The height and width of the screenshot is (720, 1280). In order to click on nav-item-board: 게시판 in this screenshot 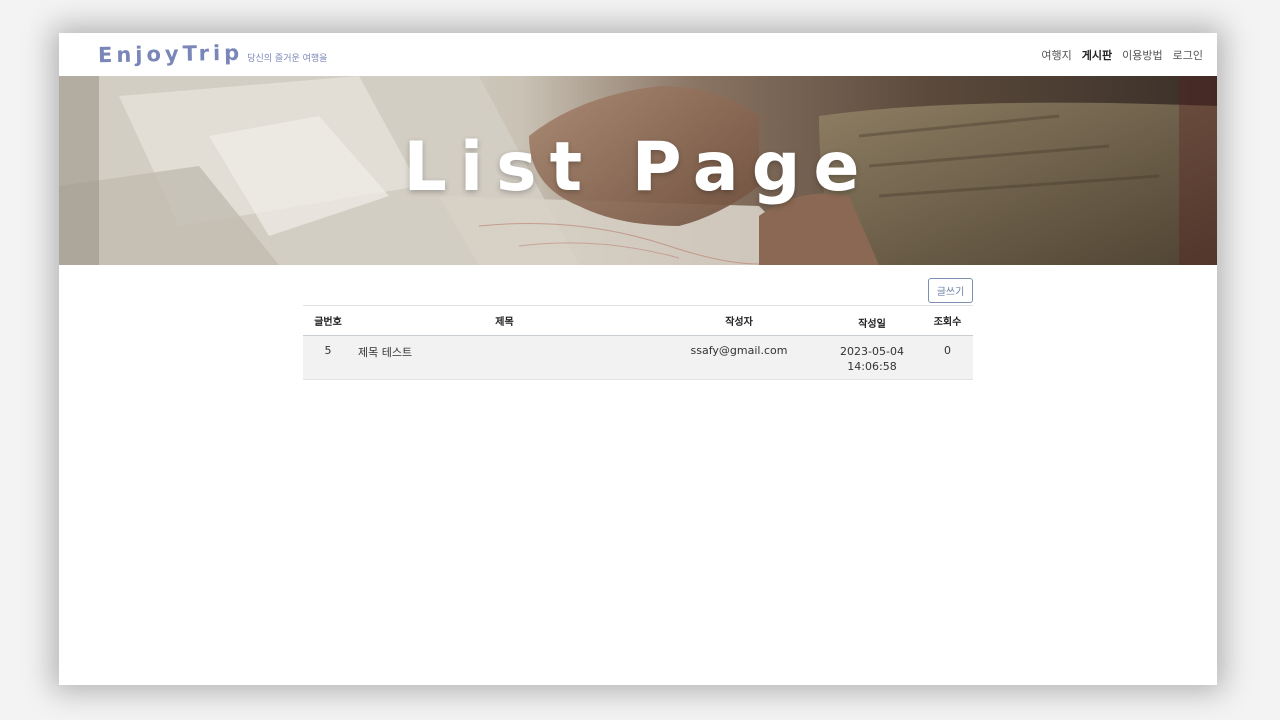, I will do `click(1097, 55)`.